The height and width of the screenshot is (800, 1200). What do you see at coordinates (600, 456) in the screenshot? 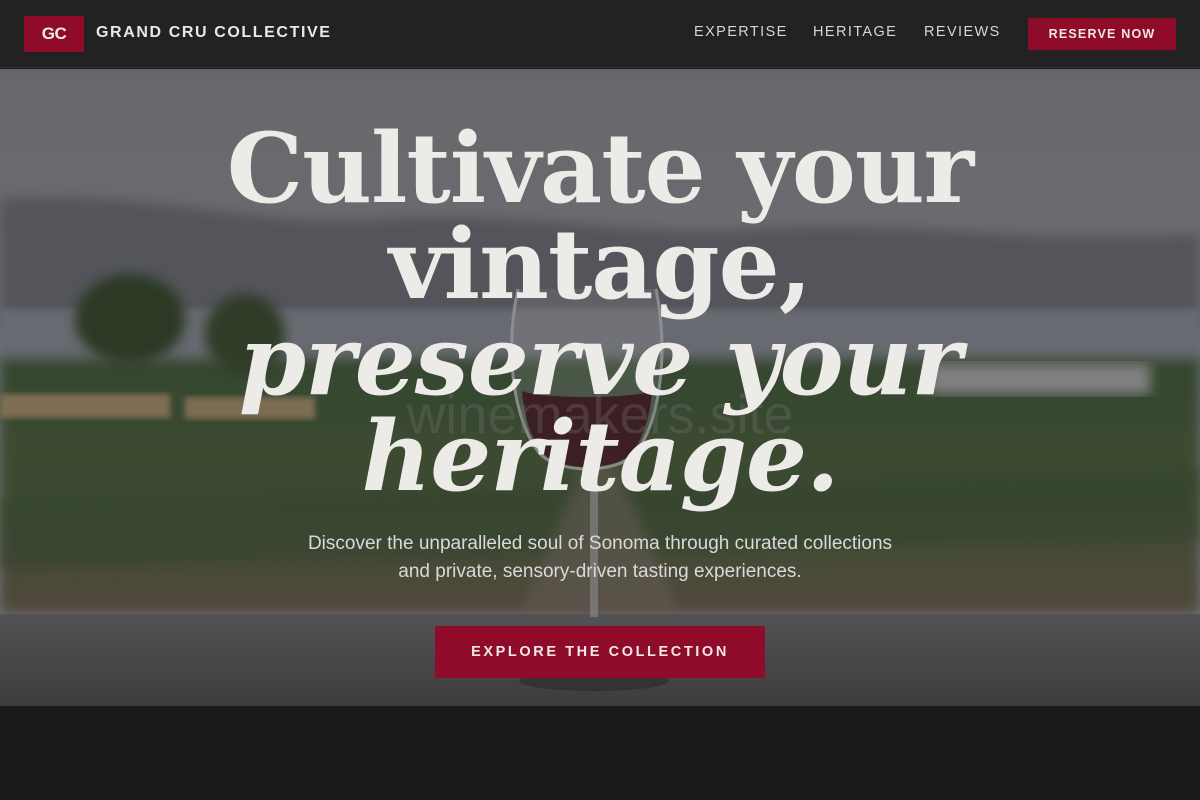
I see `headline-line-4: heritage.` at bounding box center [600, 456].